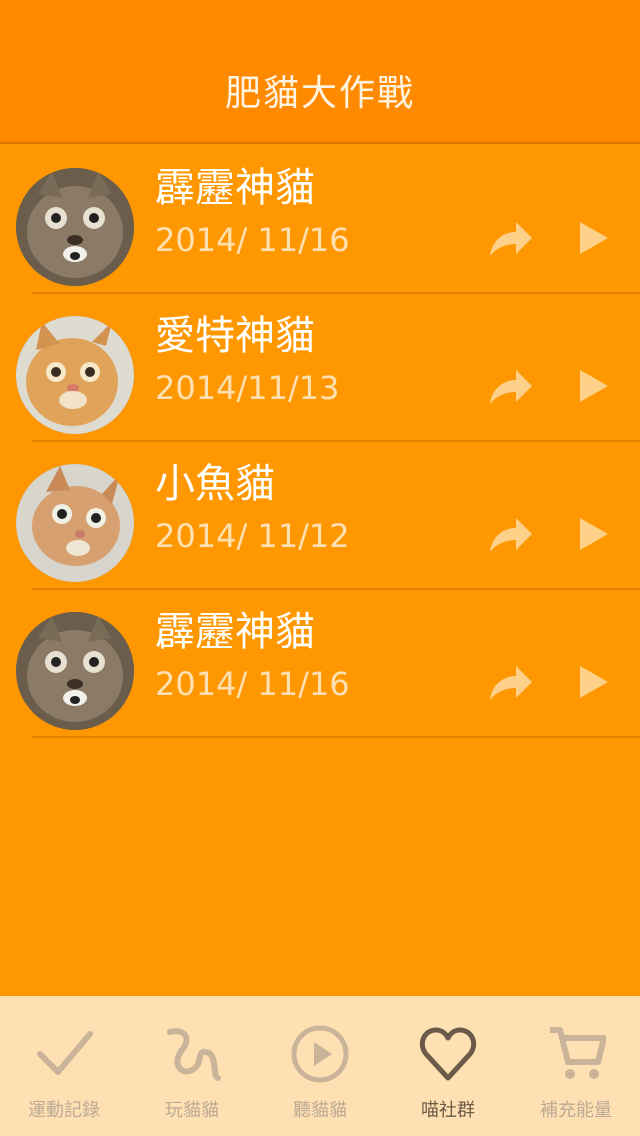 This screenshot has width=640, height=1136. What do you see at coordinates (235, 336) in the screenshot?
I see `cat-name: 愛特神貓` at bounding box center [235, 336].